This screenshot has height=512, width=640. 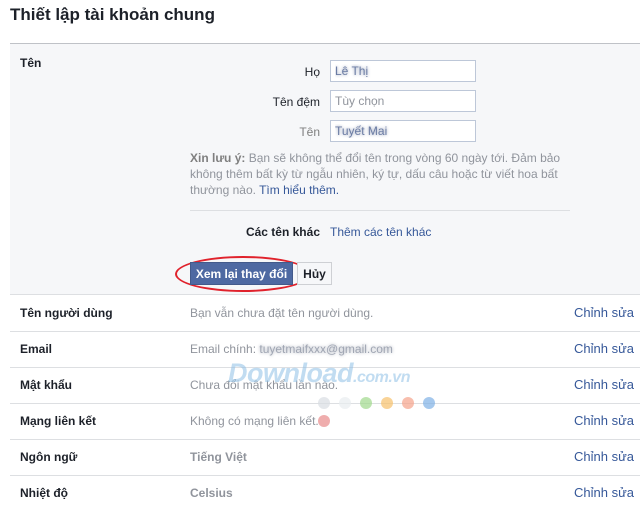 I want to click on note-prefix: Xin lưu ý:, so click(x=218, y=158).